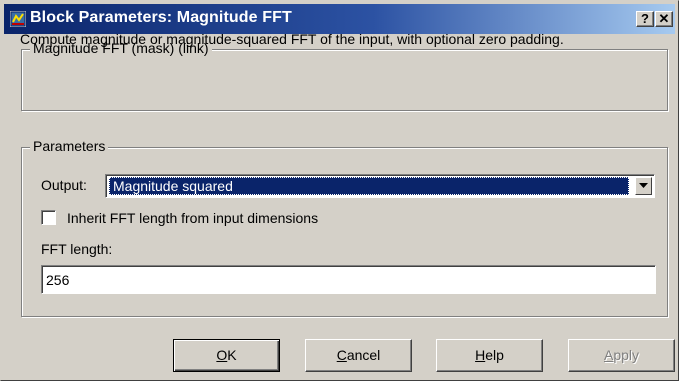 Image resolution: width=679 pixels, height=381 pixels. I want to click on help-button: Help, so click(489, 355).